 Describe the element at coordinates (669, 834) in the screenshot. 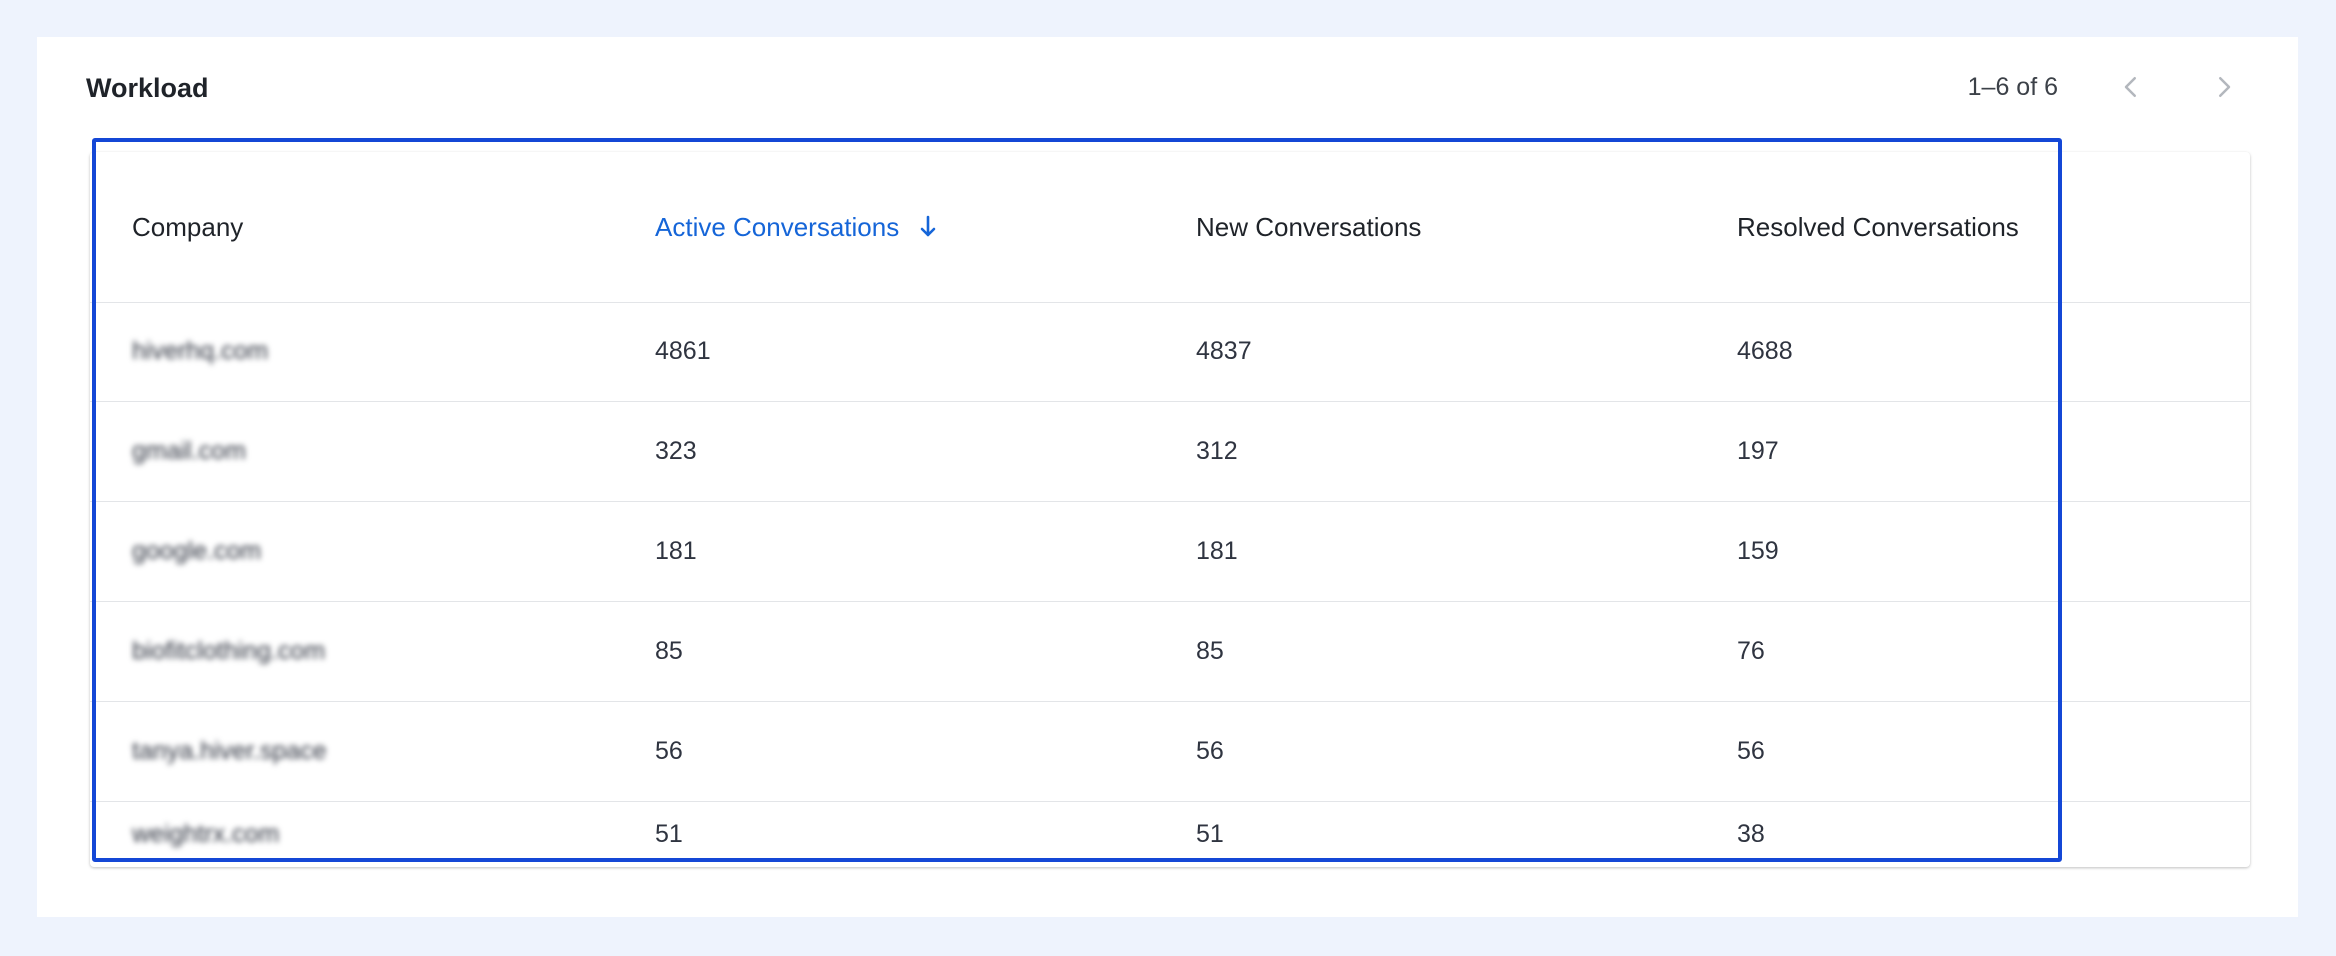

I see `active-conversations-cell: 51` at that location.